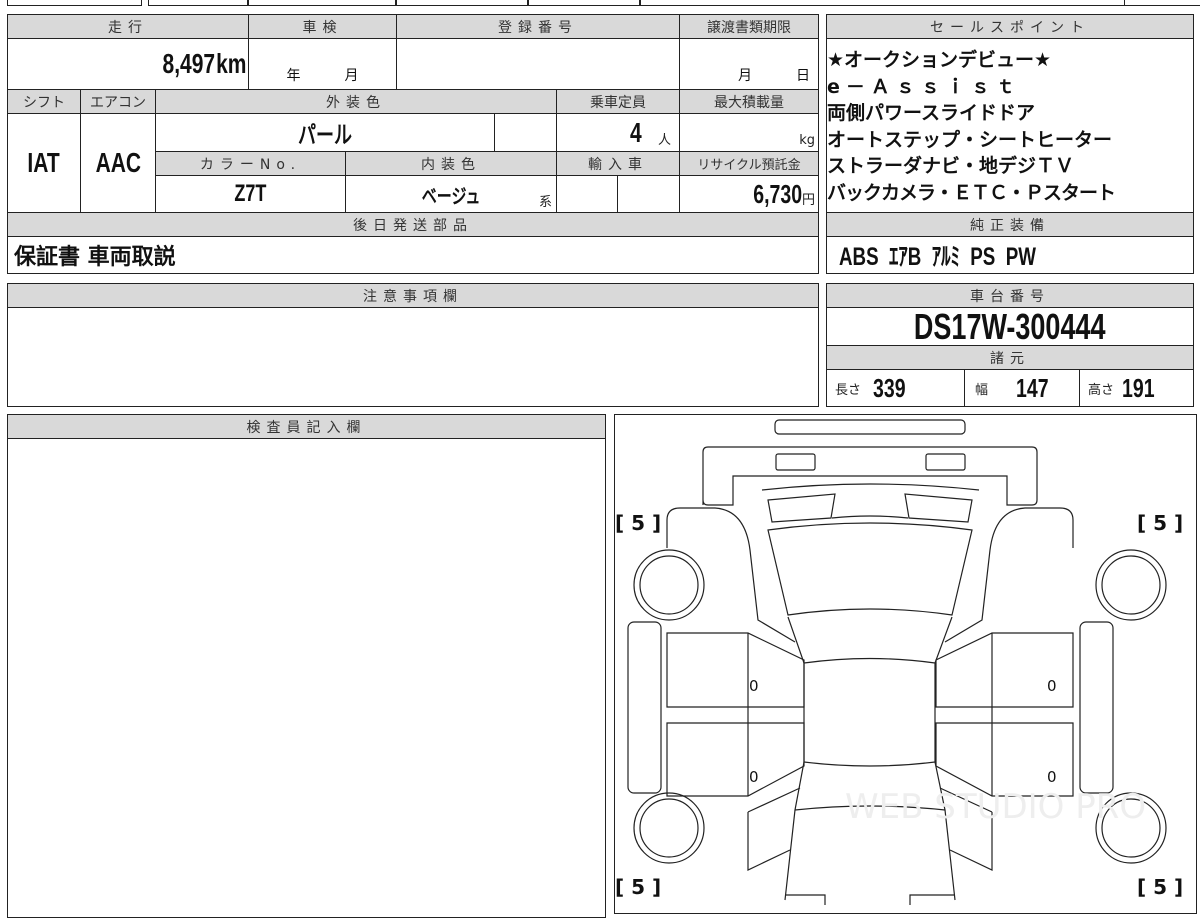 This screenshot has width=1200, height=918. I want to click on import-label: 輸入車, so click(618, 163).